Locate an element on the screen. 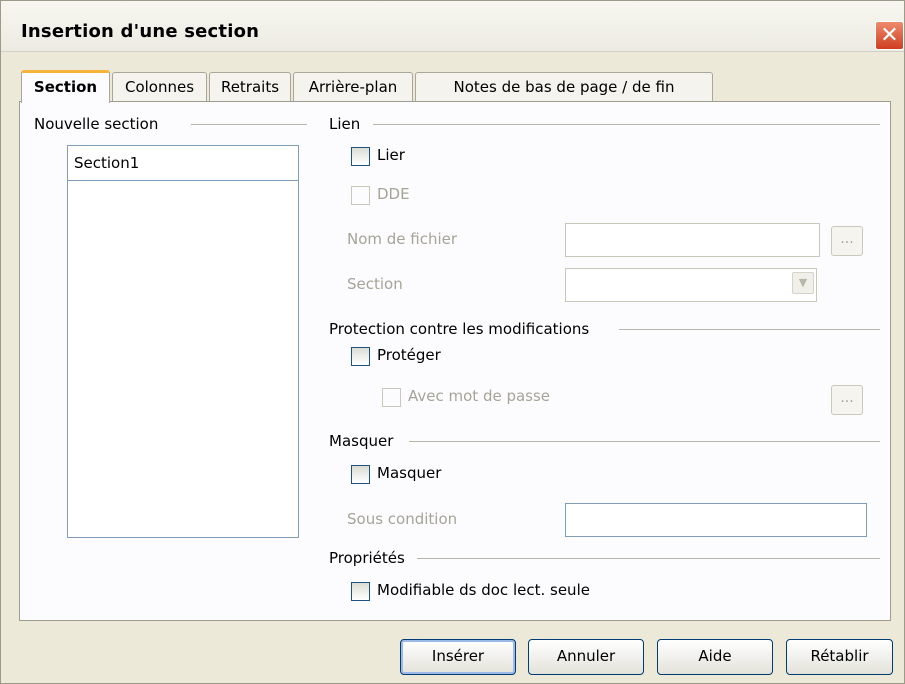 This screenshot has width=905, height=684. editable-readonly-checkbox is located at coordinates (360, 591).